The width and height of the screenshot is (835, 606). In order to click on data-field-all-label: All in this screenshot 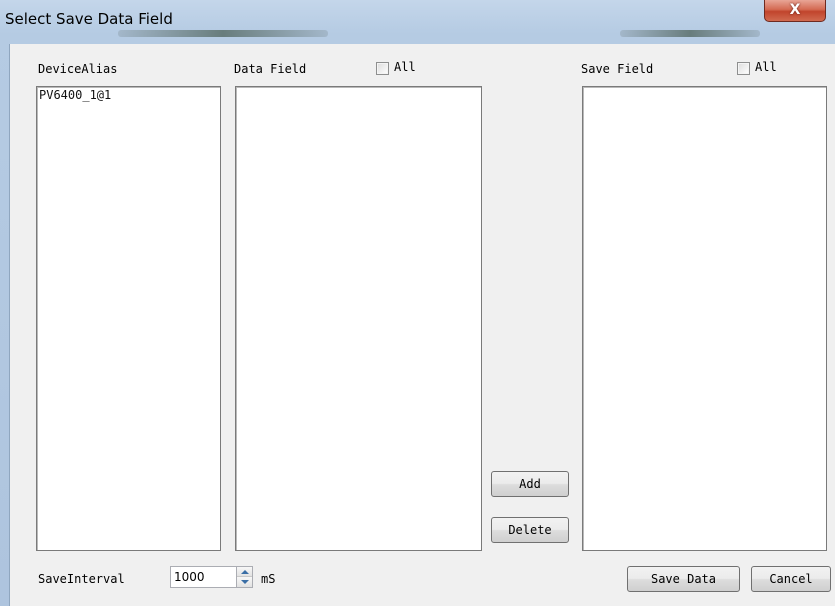, I will do `click(405, 67)`.